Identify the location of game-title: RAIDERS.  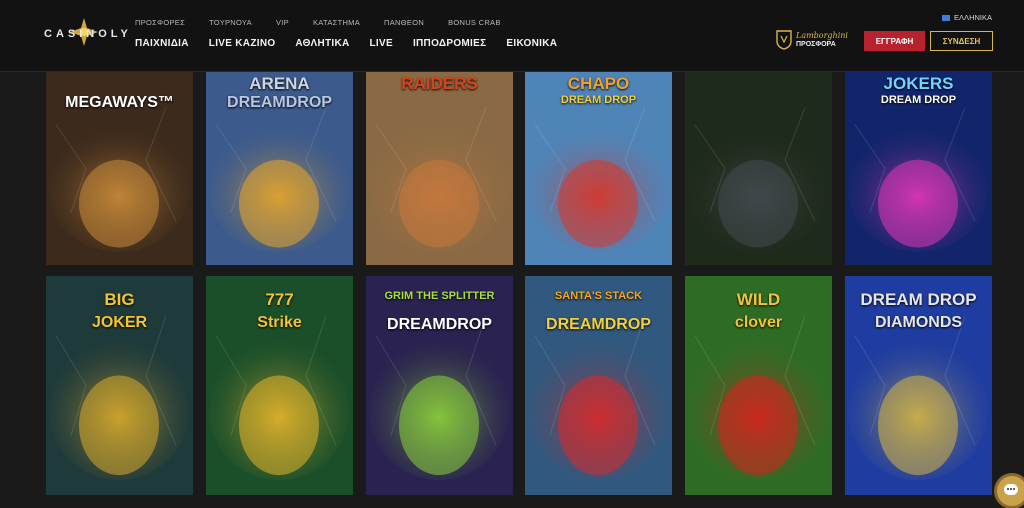
(439, 83).